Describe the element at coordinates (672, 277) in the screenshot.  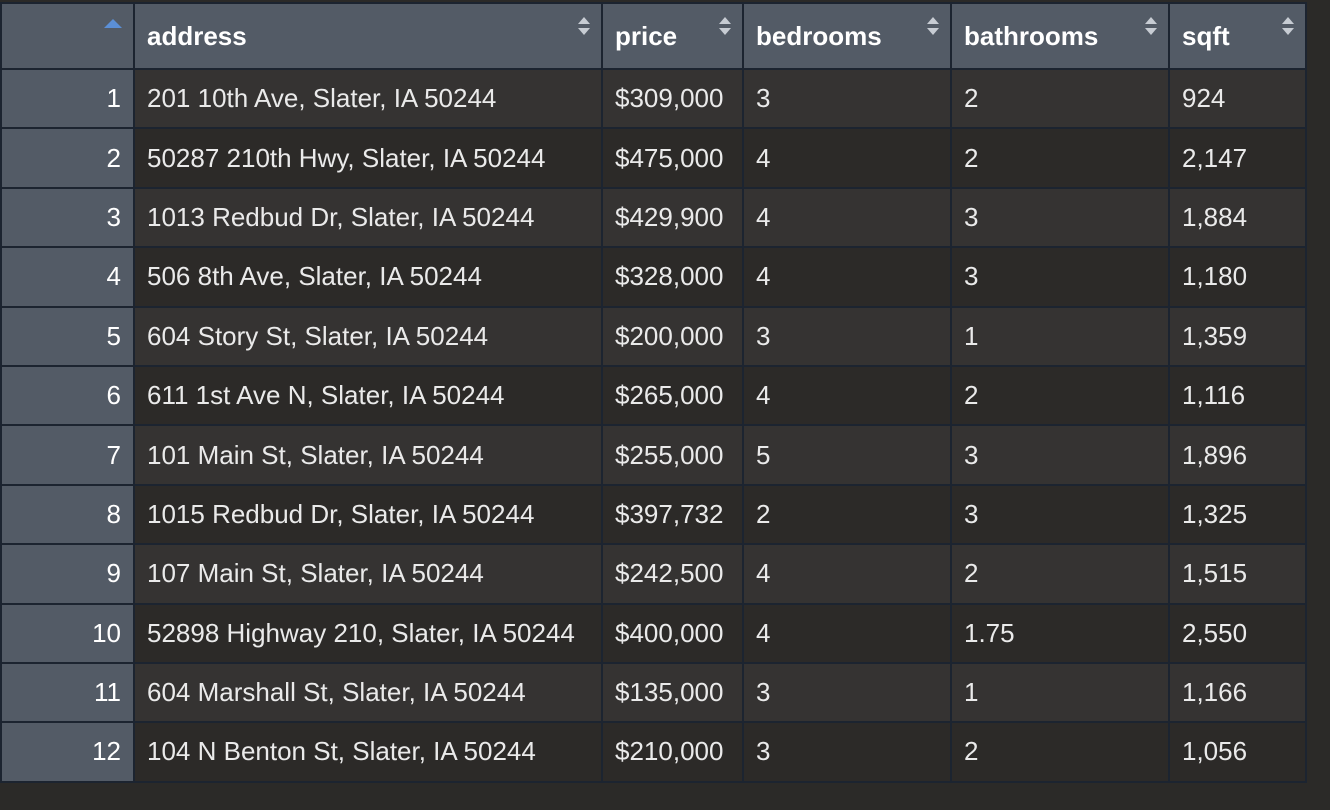
I see `cell-price: $328,000` at that location.